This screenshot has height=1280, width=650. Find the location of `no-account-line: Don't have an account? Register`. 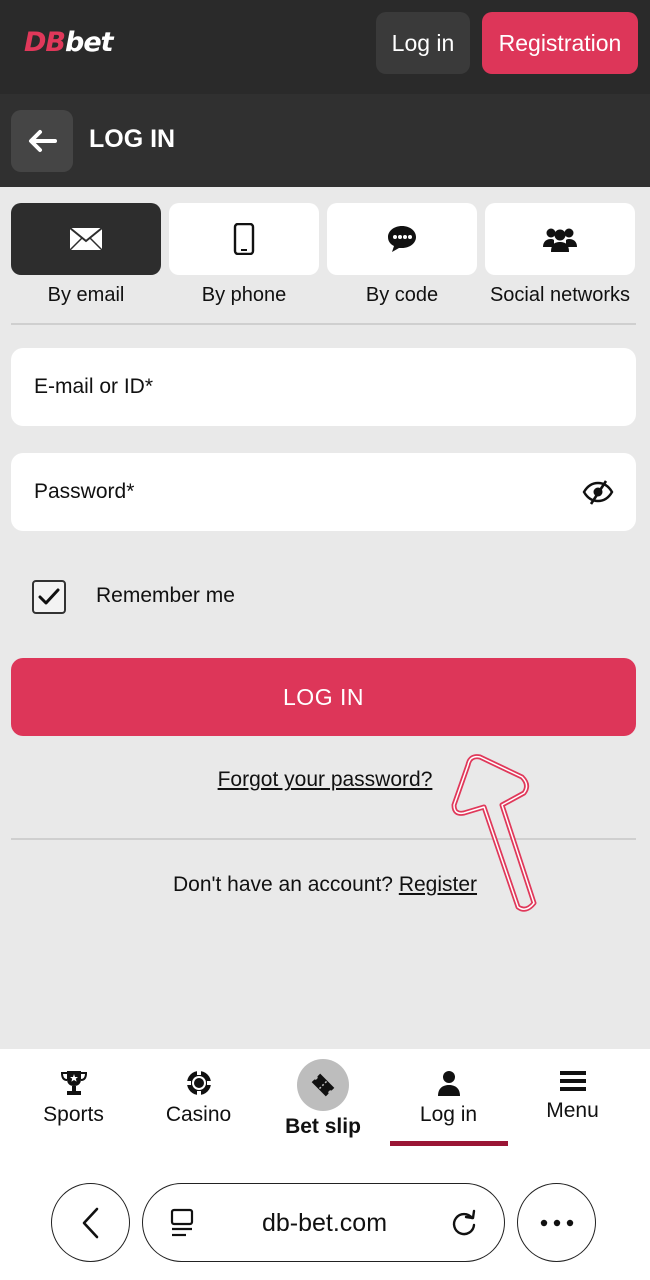

no-account-line: Don't have an account? Register is located at coordinates (325, 885).